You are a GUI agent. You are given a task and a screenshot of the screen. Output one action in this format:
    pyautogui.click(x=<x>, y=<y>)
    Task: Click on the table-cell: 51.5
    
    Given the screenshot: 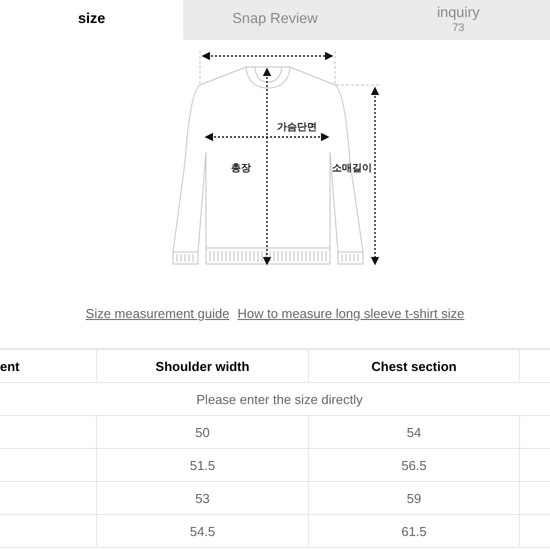 What is the action you would take?
    pyautogui.click(x=203, y=465)
    